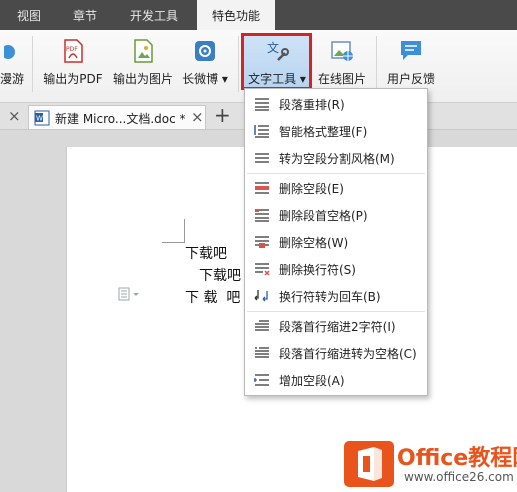 The width and height of the screenshot is (517, 492). What do you see at coordinates (213, 298) in the screenshot?
I see `document-line: 下 载 吧` at bounding box center [213, 298].